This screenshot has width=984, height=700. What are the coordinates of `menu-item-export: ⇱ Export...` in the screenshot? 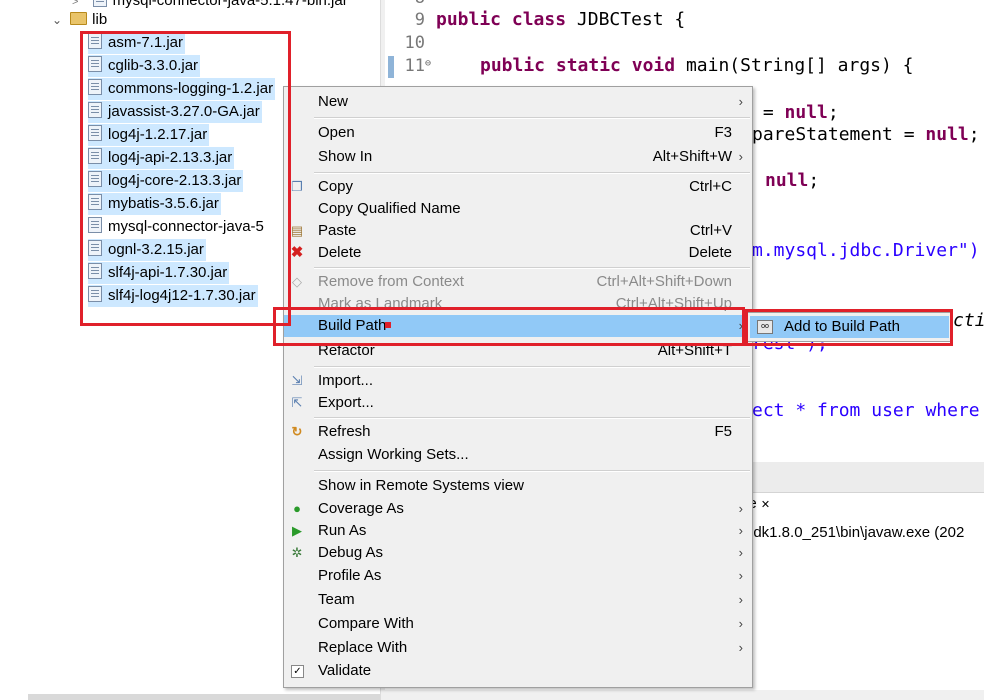 It's located at (518, 403).